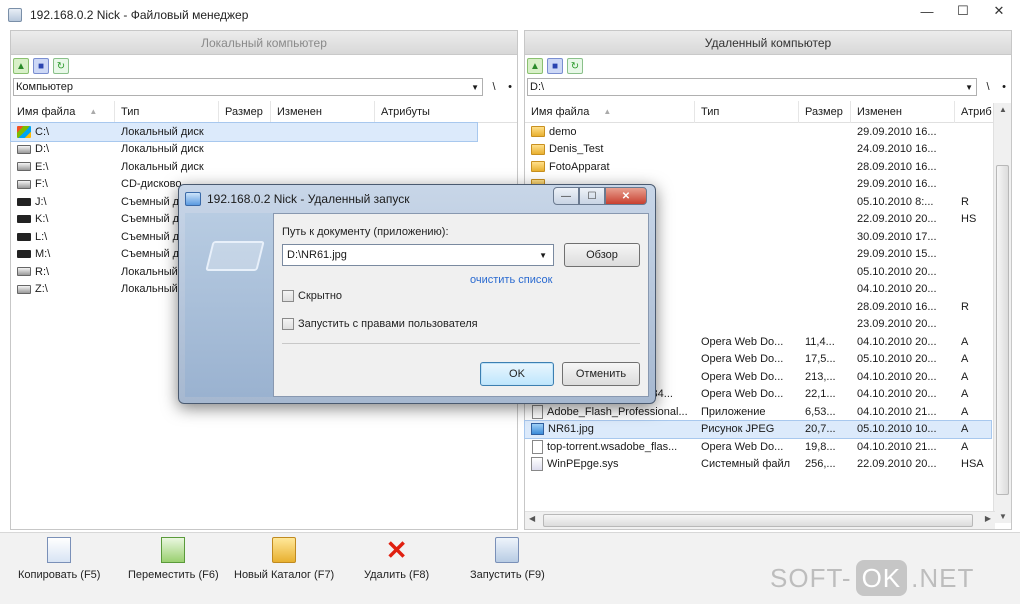 This screenshot has width=1020, height=604. I want to click on path-combobox: D:\NR61.jpg ▼, so click(418, 255).